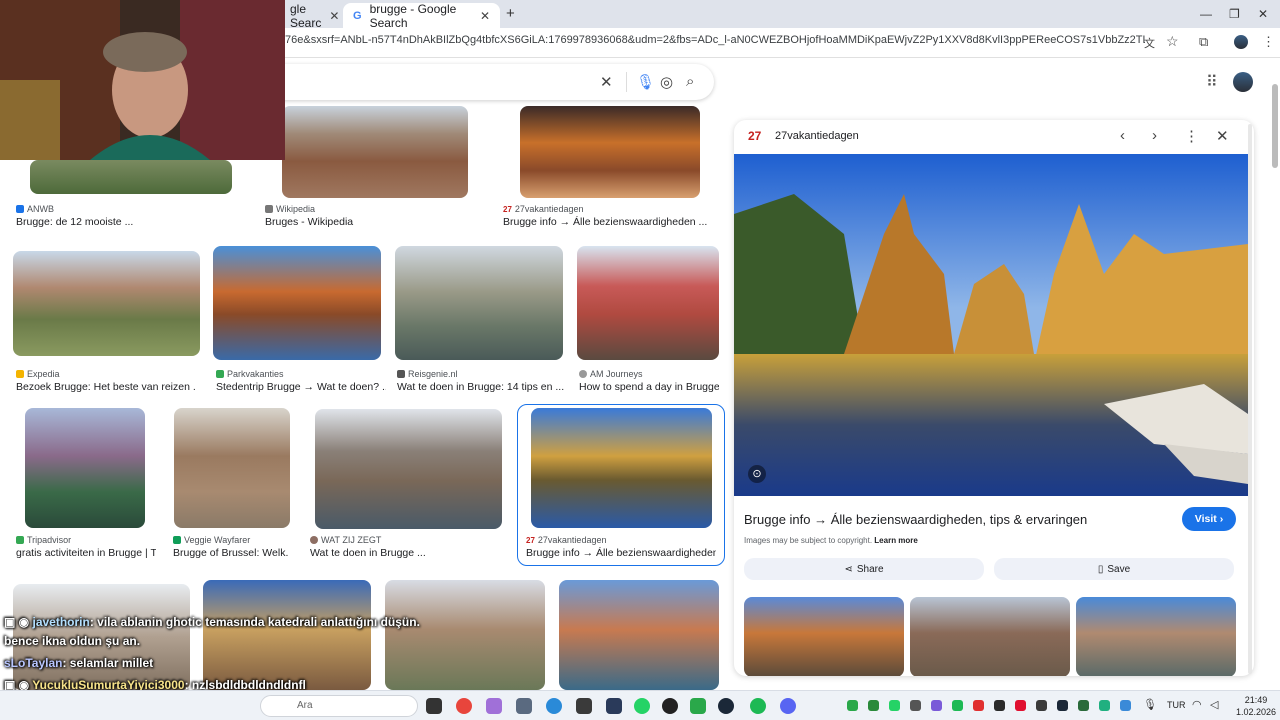  Describe the element at coordinates (339, 706) in the screenshot. I see `taskbar-search: Ara` at that location.